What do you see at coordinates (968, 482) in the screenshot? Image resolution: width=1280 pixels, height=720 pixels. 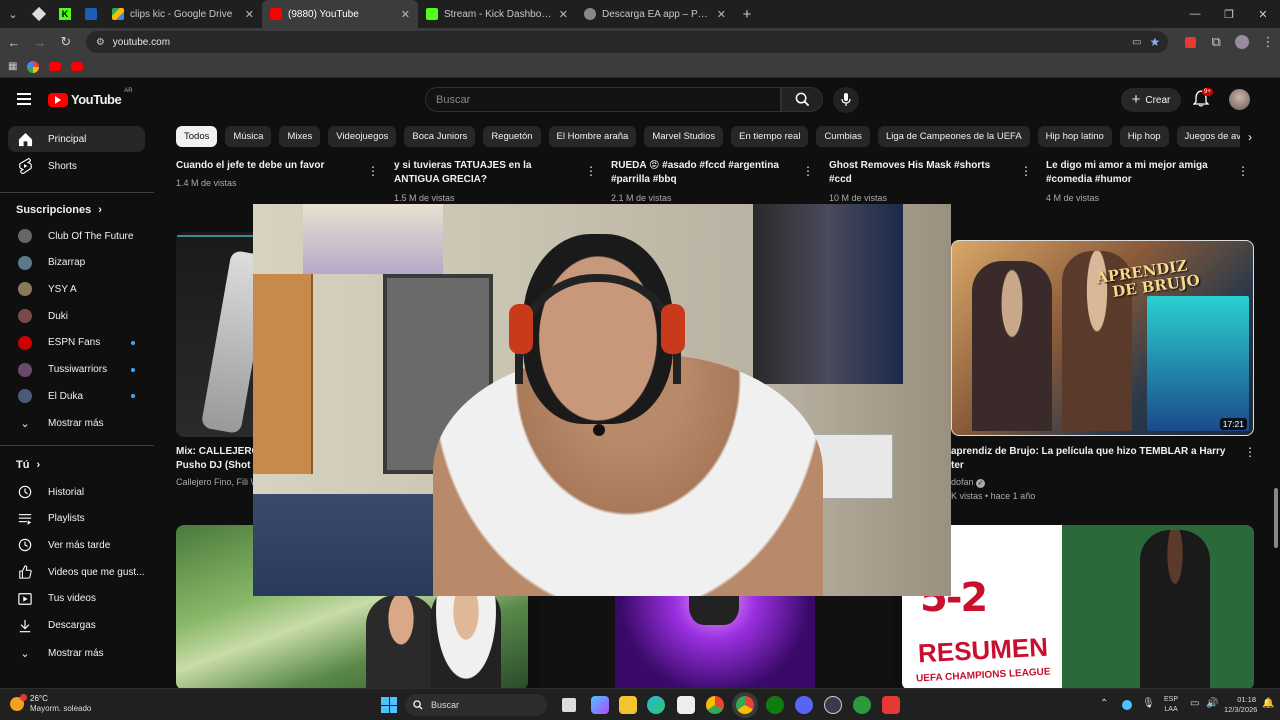 I see `video-channel: dofan ✓` at bounding box center [968, 482].